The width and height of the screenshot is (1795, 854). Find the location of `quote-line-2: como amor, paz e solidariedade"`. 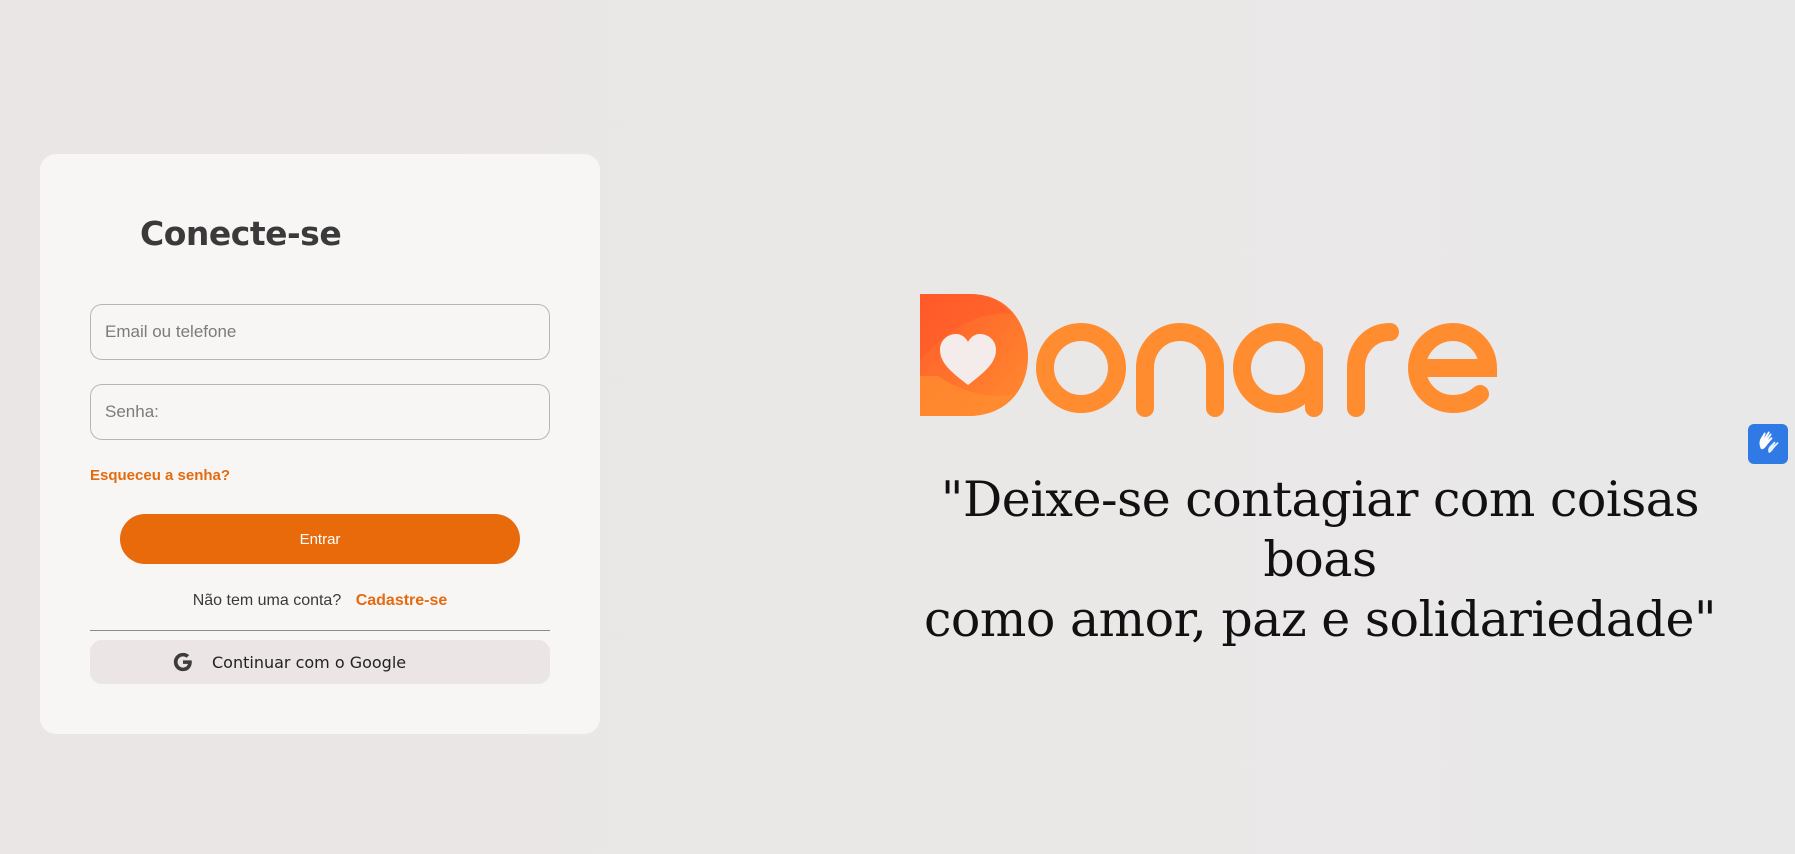

quote-line-2: como amor, paz e solidariedade" is located at coordinates (1320, 619).